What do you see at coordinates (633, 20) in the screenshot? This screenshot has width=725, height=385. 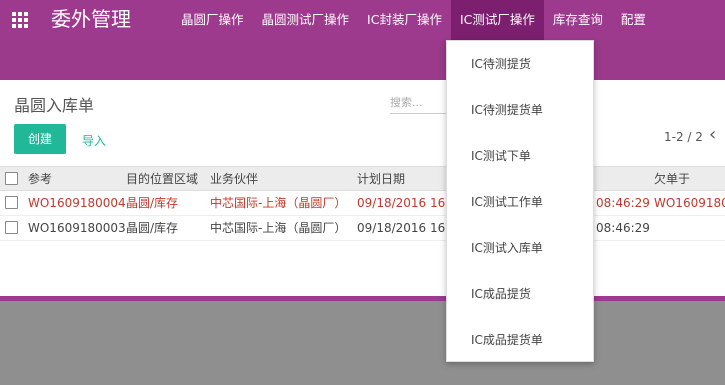 I see `menu-item-config: 配置` at bounding box center [633, 20].